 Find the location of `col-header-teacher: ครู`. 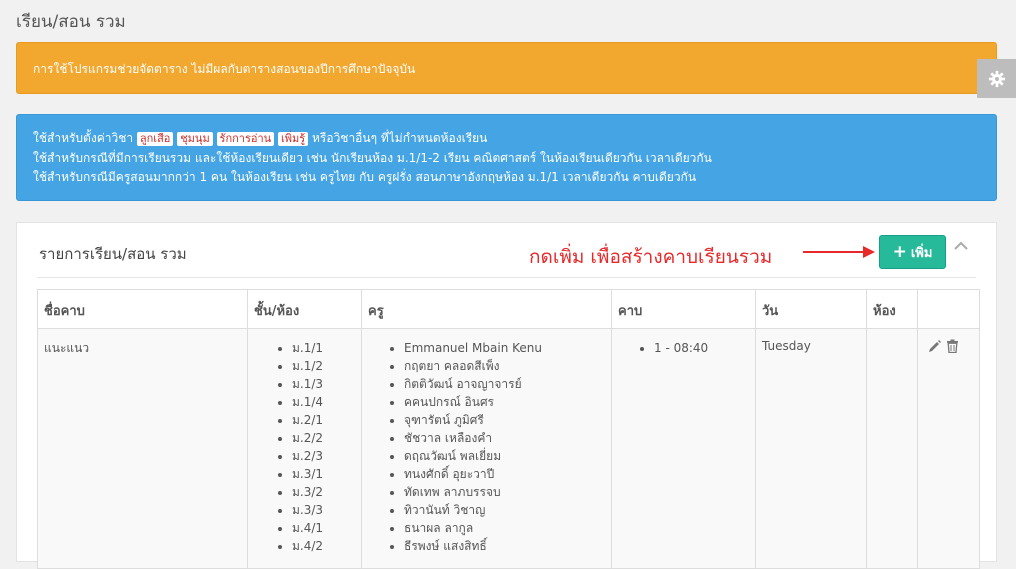

col-header-teacher: ครู is located at coordinates (486, 309).